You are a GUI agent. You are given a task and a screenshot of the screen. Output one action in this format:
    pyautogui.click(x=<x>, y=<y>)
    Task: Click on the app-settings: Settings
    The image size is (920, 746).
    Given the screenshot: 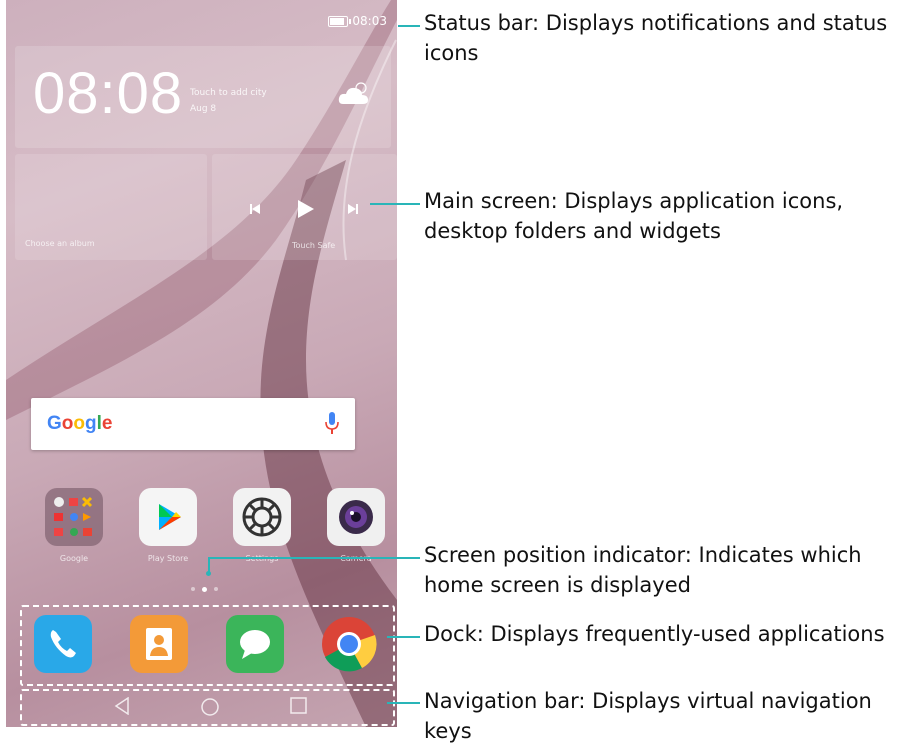 What is the action you would take?
    pyautogui.click(x=262, y=525)
    